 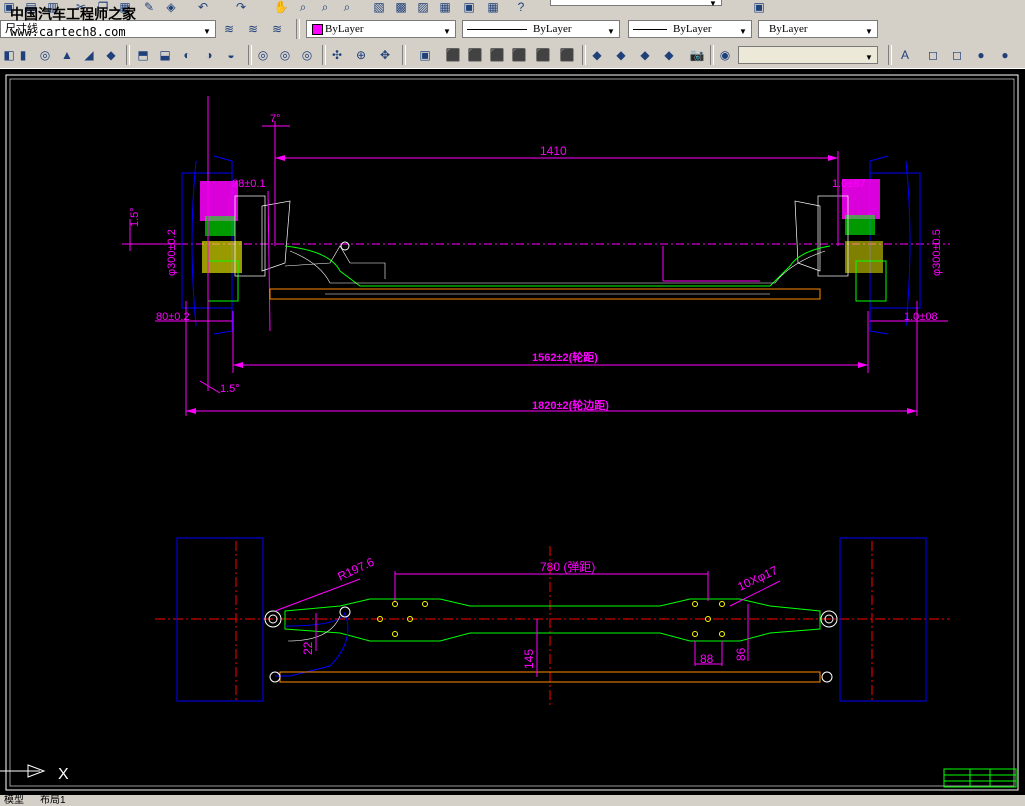 What do you see at coordinates (493, 8) in the screenshot?
I see `calculator-icon: ▦` at bounding box center [493, 8].